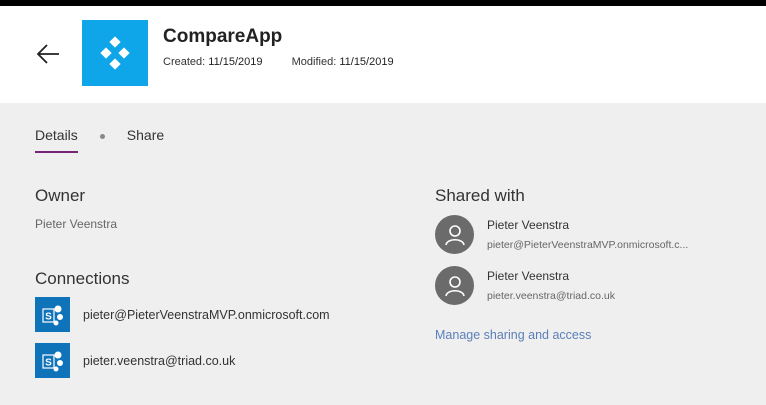 This screenshot has width=766, height=405. What do you see at coordinates (184, 62) in the screenshot?
I see `created-label: Created:` at bounding box center [184, 62].